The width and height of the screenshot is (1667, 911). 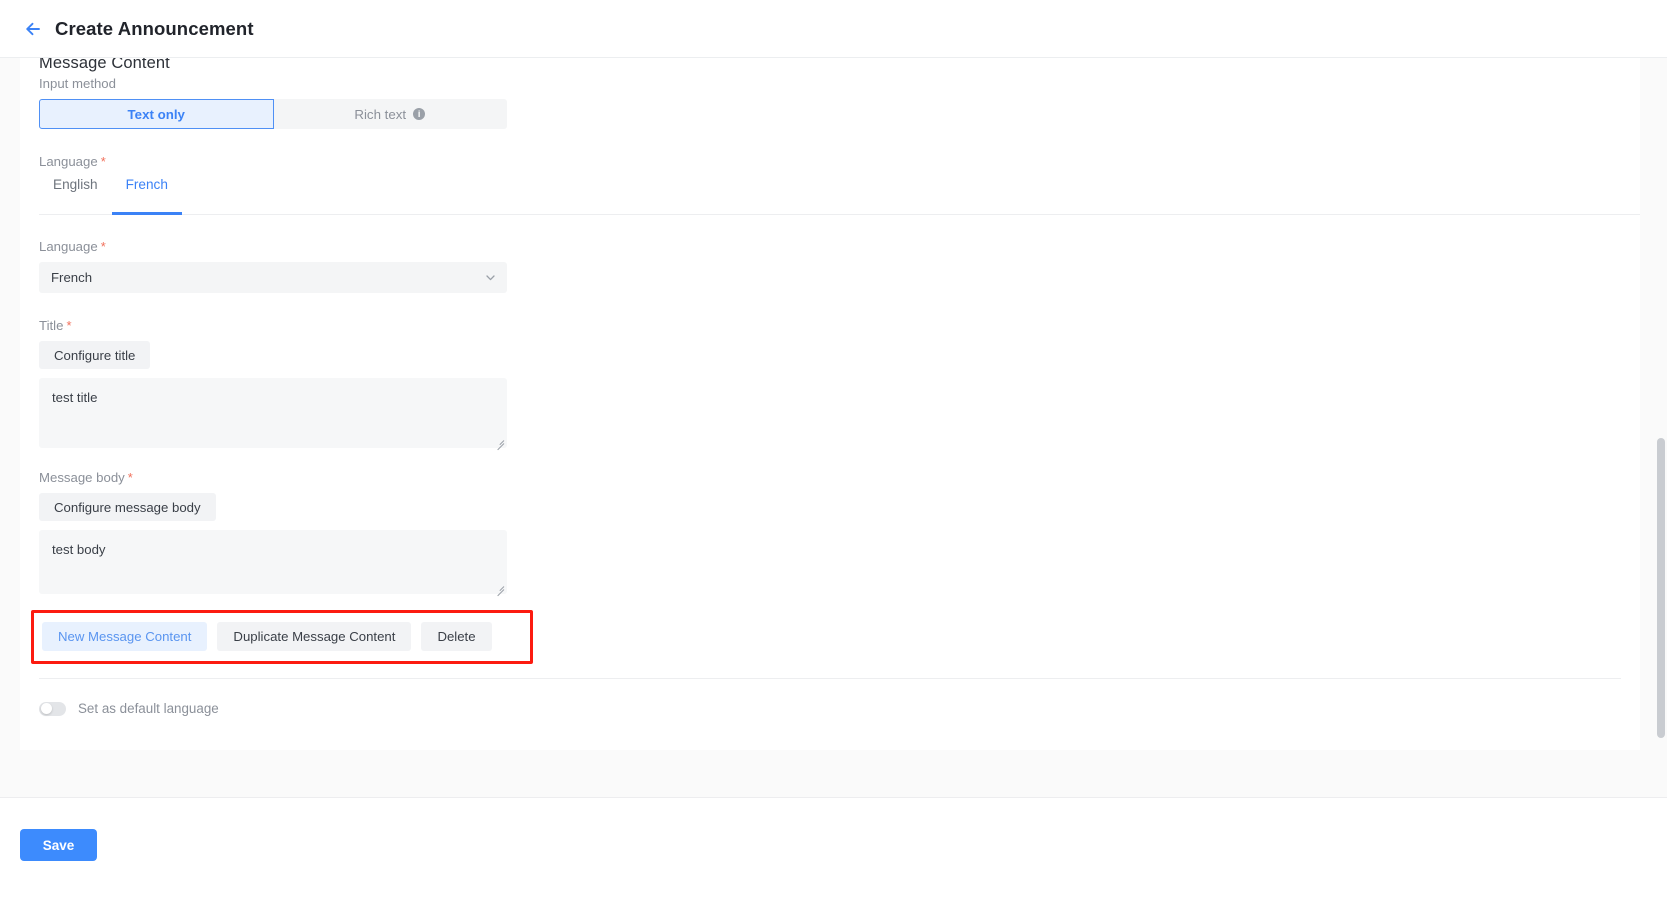 What do you see at coordinates (380, 114) in the screenshot?
I see `segment-rich-text-label: Rich text` at bounding box center [380, 114].